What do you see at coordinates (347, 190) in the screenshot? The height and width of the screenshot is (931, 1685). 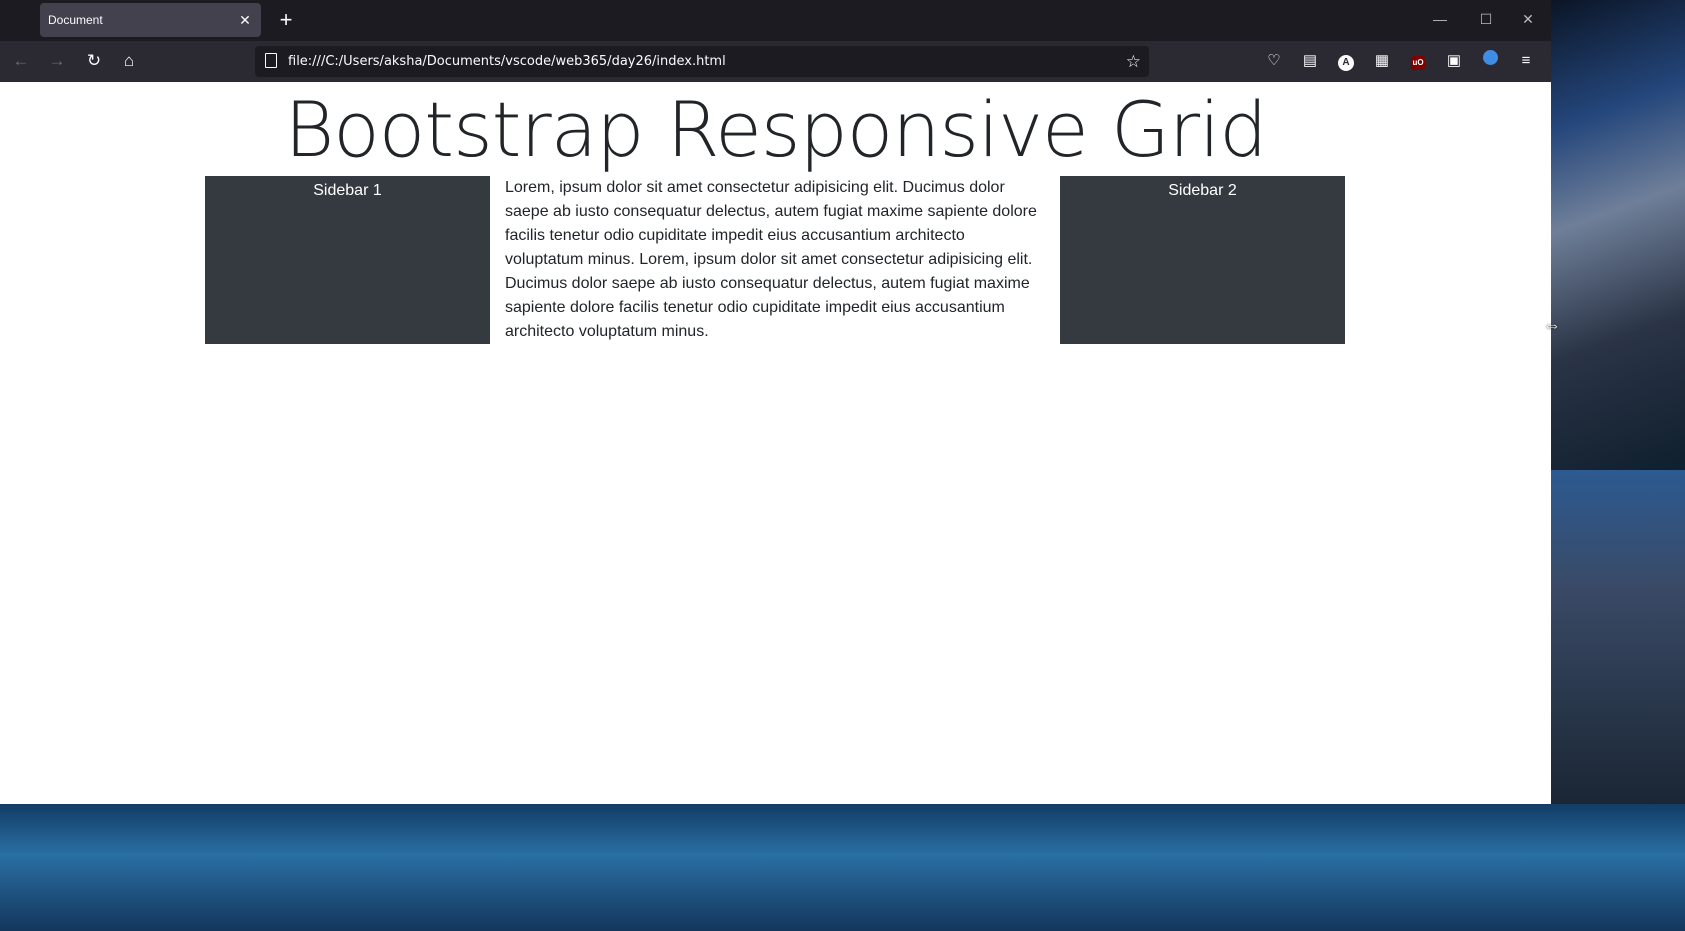 I see `sidebar-1-label: Sidebar 1` at bounding box center [347, 190].